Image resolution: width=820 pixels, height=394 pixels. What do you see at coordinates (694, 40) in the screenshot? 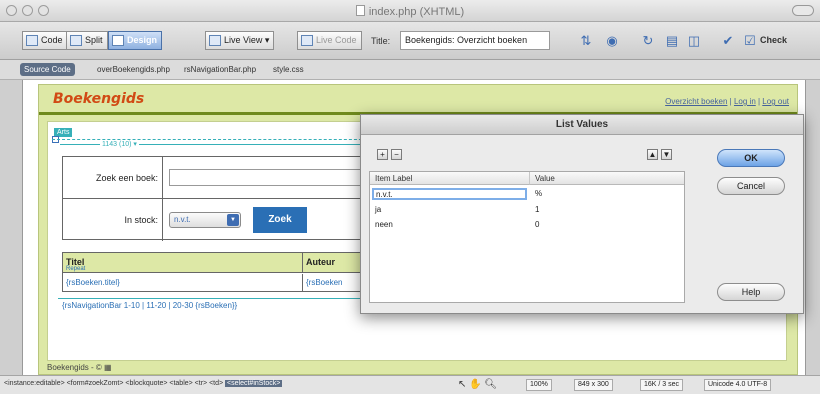
I see `visual-aids-icon: ◫` at bounding box center [694, 40].